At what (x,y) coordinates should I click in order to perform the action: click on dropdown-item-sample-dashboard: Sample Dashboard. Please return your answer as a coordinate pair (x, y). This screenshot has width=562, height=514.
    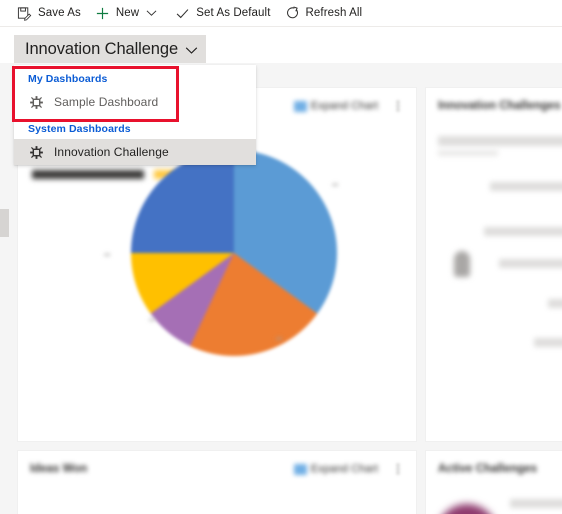
    Looking at the image, I should click on (135, 102).